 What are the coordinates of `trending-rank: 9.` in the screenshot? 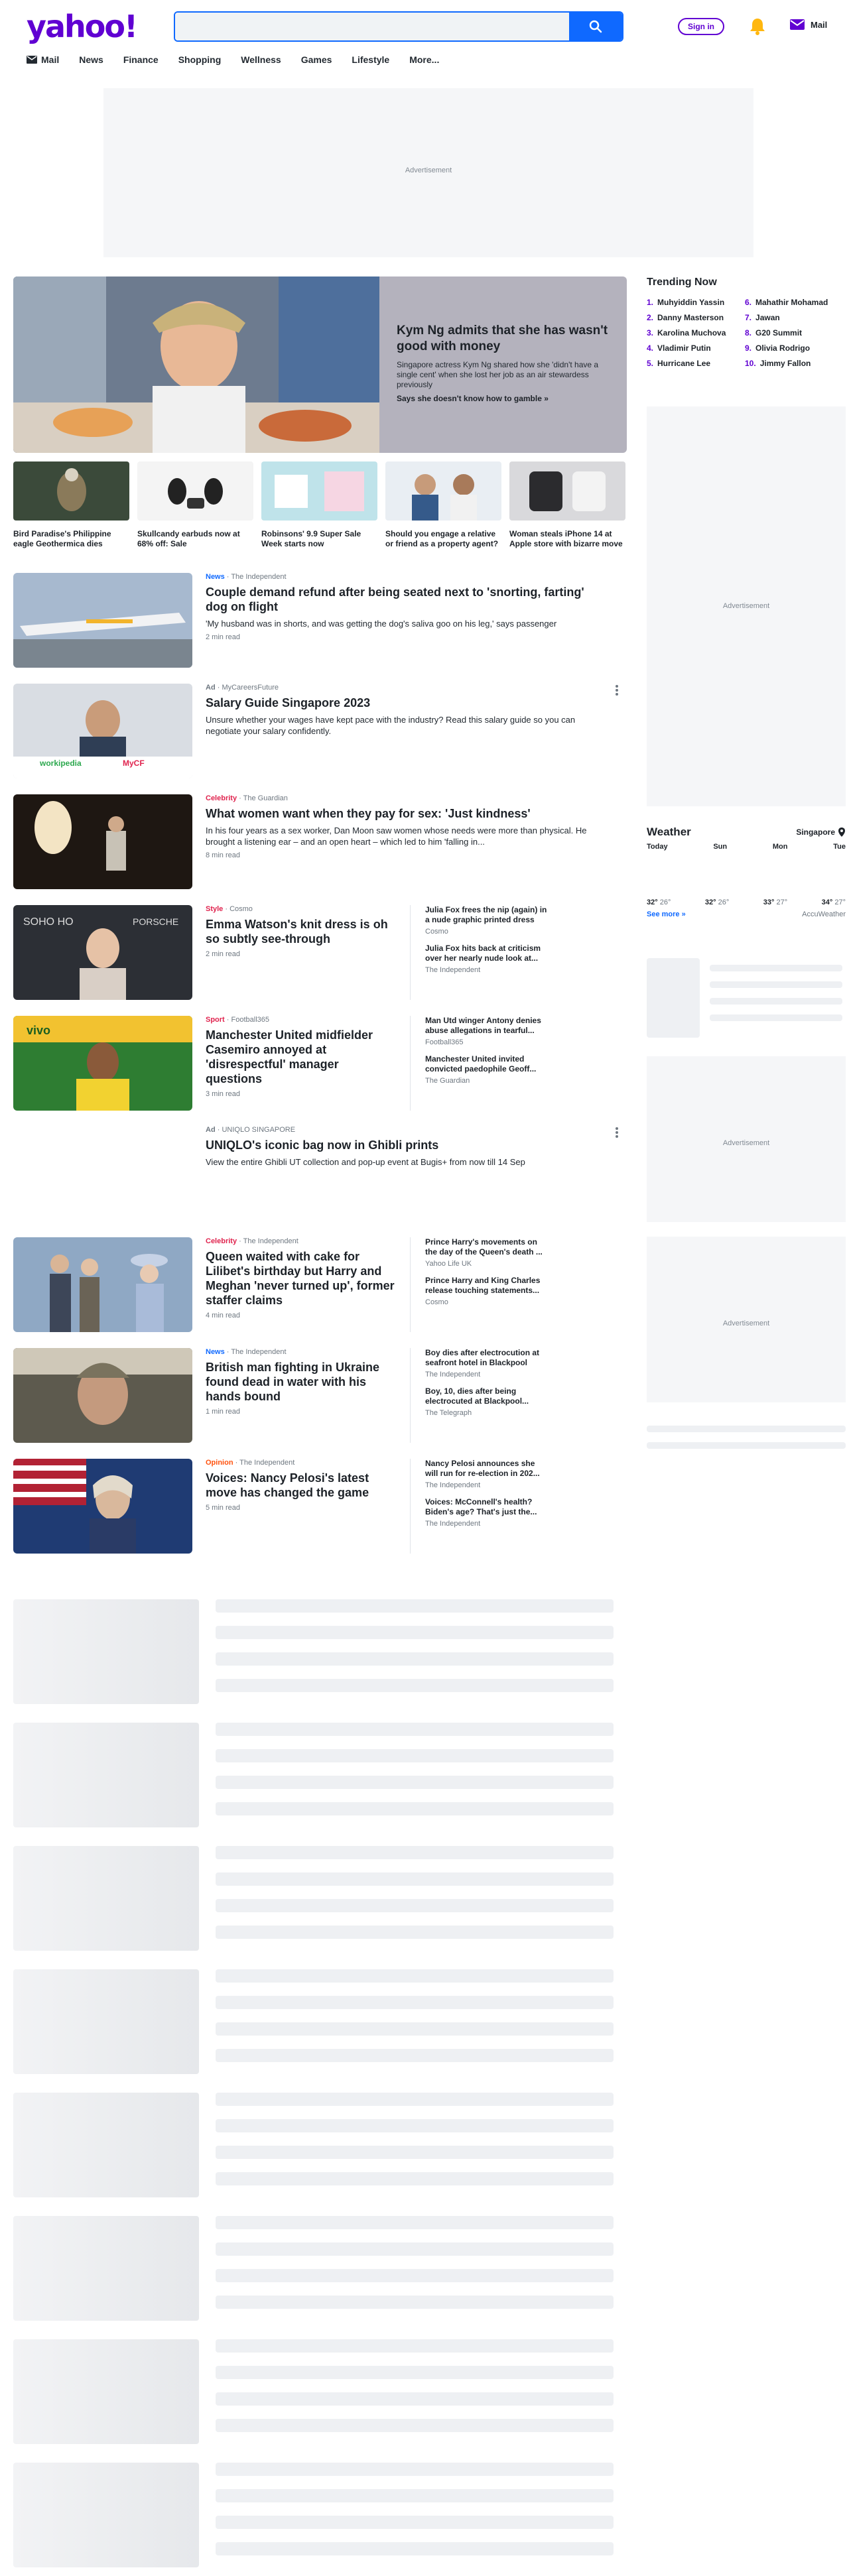 It's located at (749, 348).